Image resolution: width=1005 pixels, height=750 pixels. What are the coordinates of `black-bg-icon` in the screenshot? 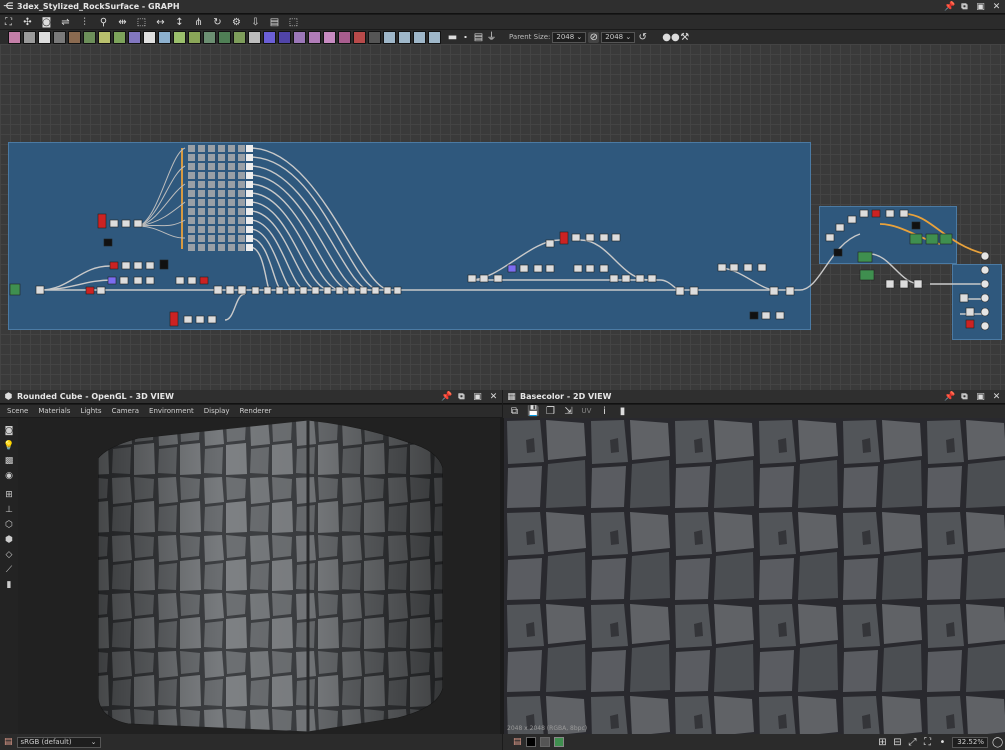 It's located at (530, 742).